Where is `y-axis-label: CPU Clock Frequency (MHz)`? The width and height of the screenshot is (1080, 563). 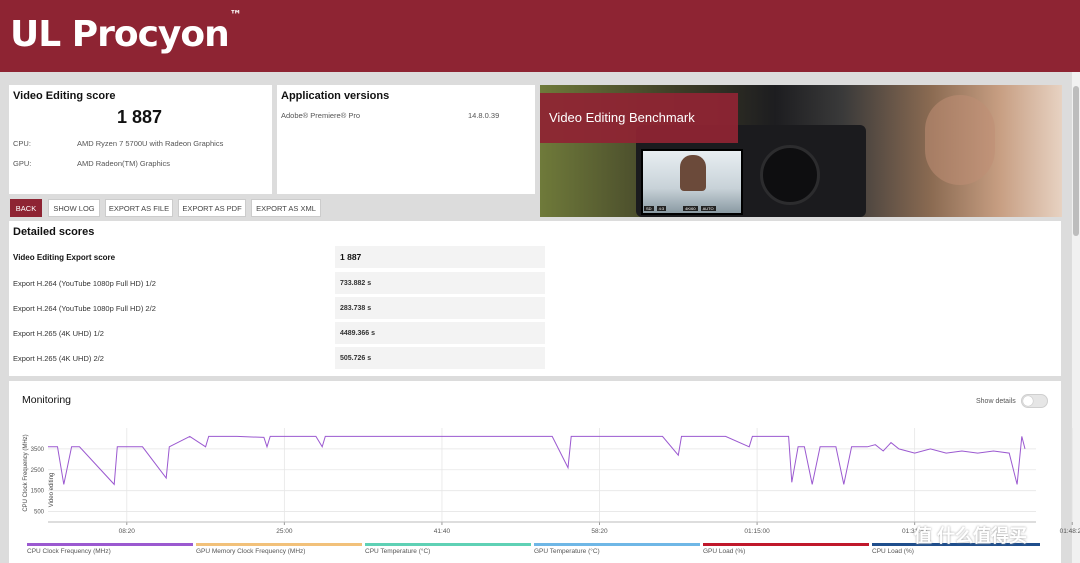
y-axis-label: CPU Clock Frequency (MHz) is located at coordinates (26, 472).